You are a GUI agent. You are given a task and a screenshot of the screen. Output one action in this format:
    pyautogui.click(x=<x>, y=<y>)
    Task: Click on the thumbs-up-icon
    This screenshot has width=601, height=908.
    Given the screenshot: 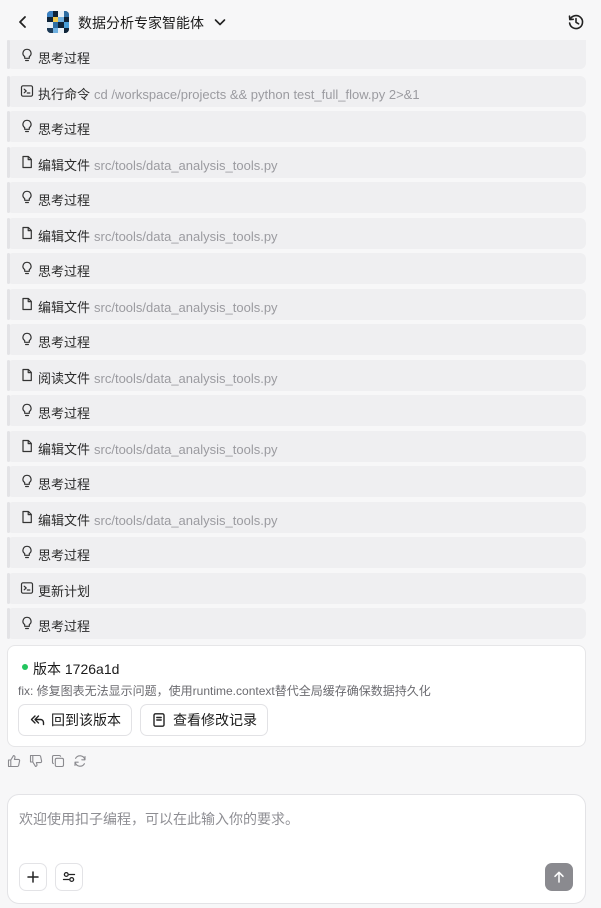 What is the action you would take?
    pyautogui.click(x=14, y=761)
    